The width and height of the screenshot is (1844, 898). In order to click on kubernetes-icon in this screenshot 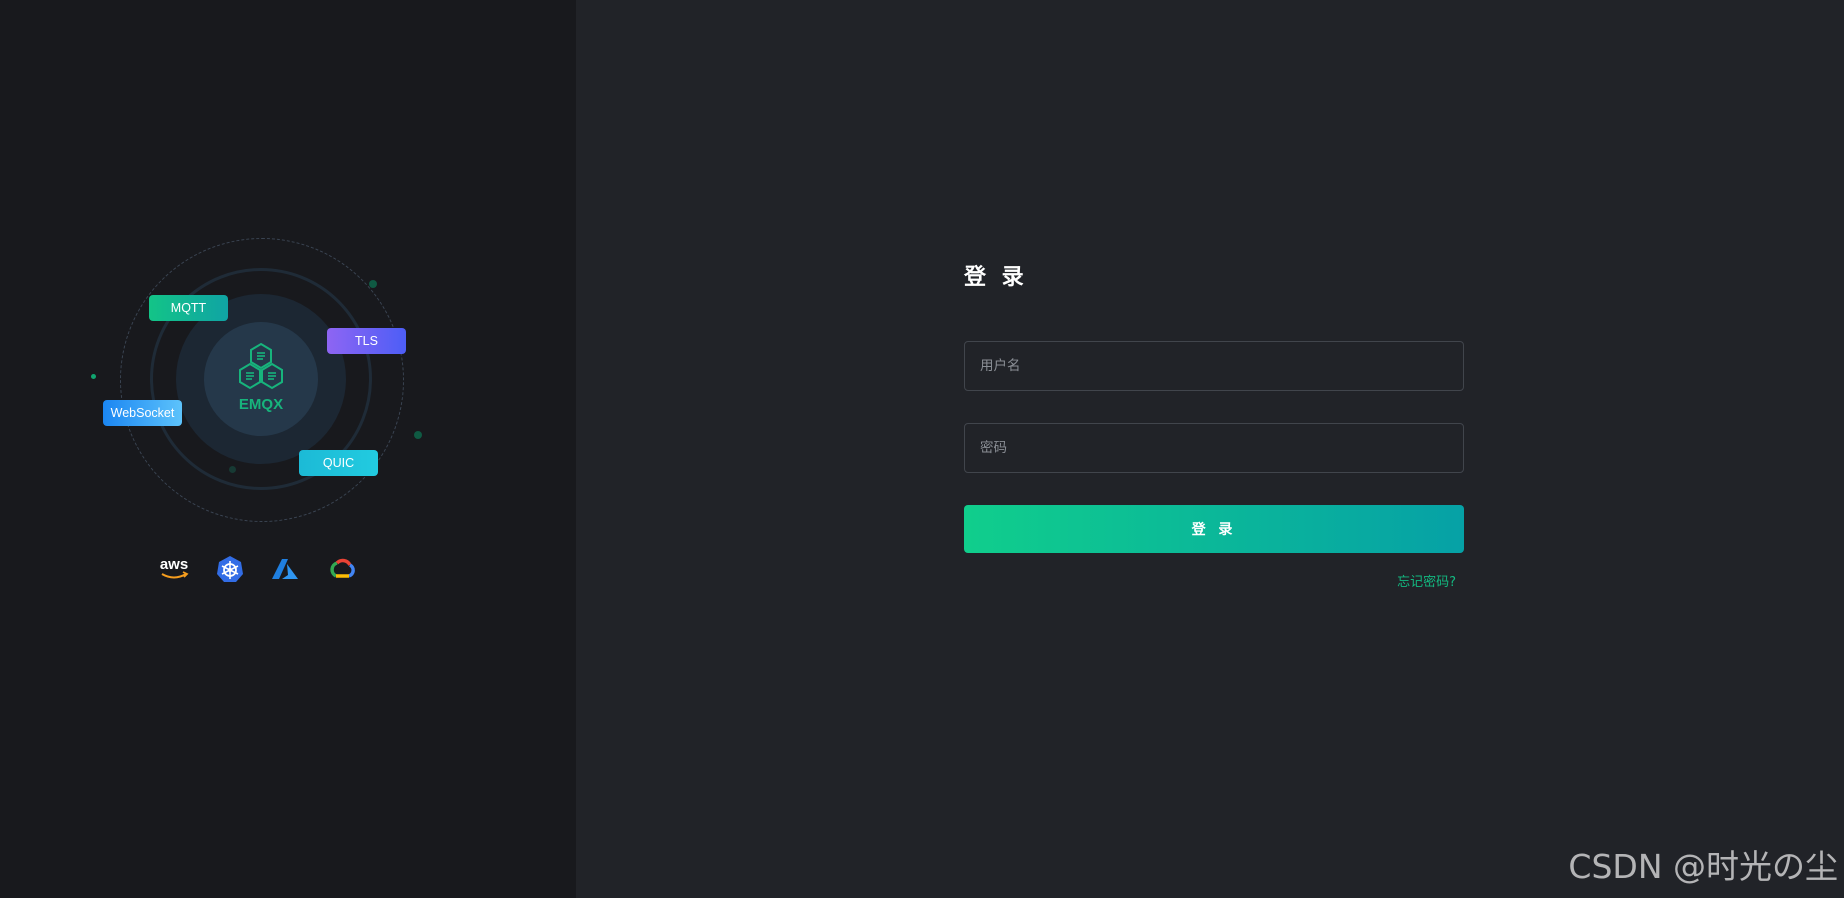, I will do `click(230, 569)`.